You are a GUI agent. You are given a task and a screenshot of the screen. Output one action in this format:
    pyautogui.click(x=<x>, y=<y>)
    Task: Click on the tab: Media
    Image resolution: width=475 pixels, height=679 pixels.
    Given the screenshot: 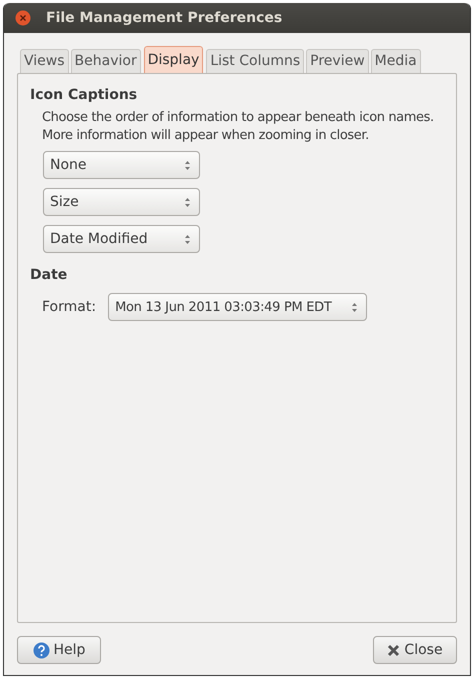 What is the action you would take?
    pyautogui.click(x=395, y=61)
    